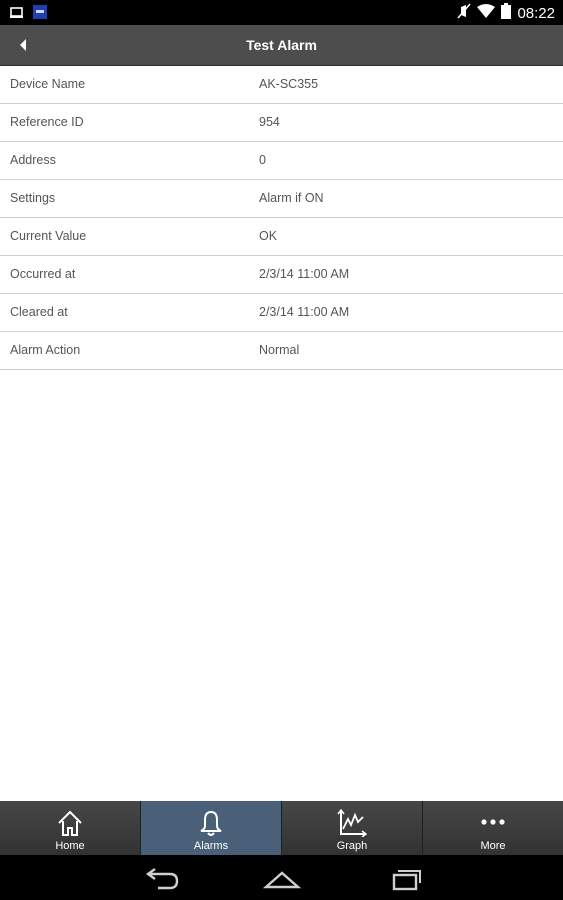 The image size is (563, 900). What do you see at coordinates (493, 823) in the screenshot?
I see `more-dots-icon` at bounding box center [493, 823].